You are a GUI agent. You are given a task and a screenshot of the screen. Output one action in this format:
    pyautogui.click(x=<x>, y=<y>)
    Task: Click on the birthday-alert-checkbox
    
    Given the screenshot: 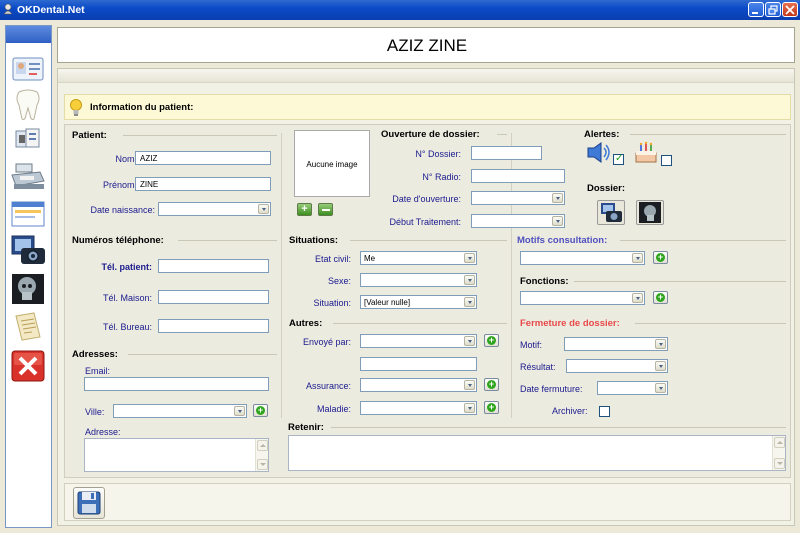 What is the action you would take?
    pyautogui.click(x=666, y=160)
    